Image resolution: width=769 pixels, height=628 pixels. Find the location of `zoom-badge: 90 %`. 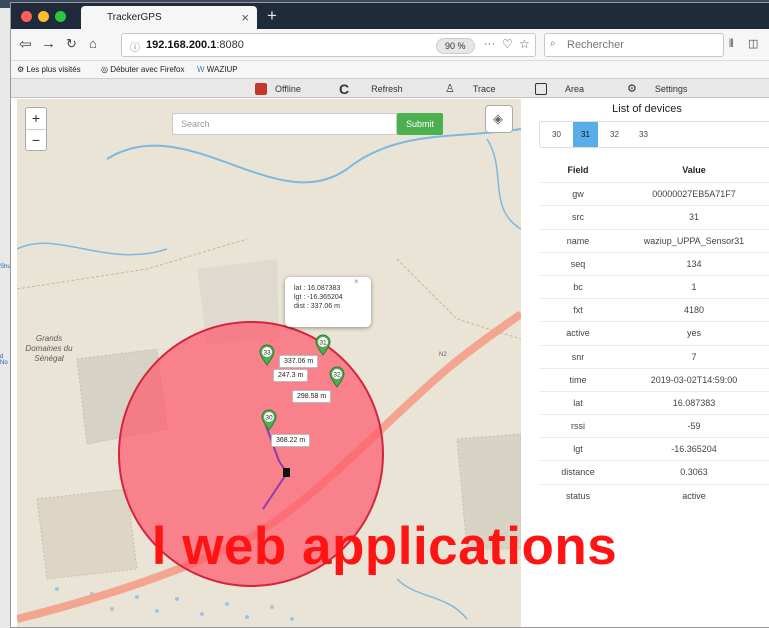

zoom-badge: 90 % is located at coordinates (455, 46).